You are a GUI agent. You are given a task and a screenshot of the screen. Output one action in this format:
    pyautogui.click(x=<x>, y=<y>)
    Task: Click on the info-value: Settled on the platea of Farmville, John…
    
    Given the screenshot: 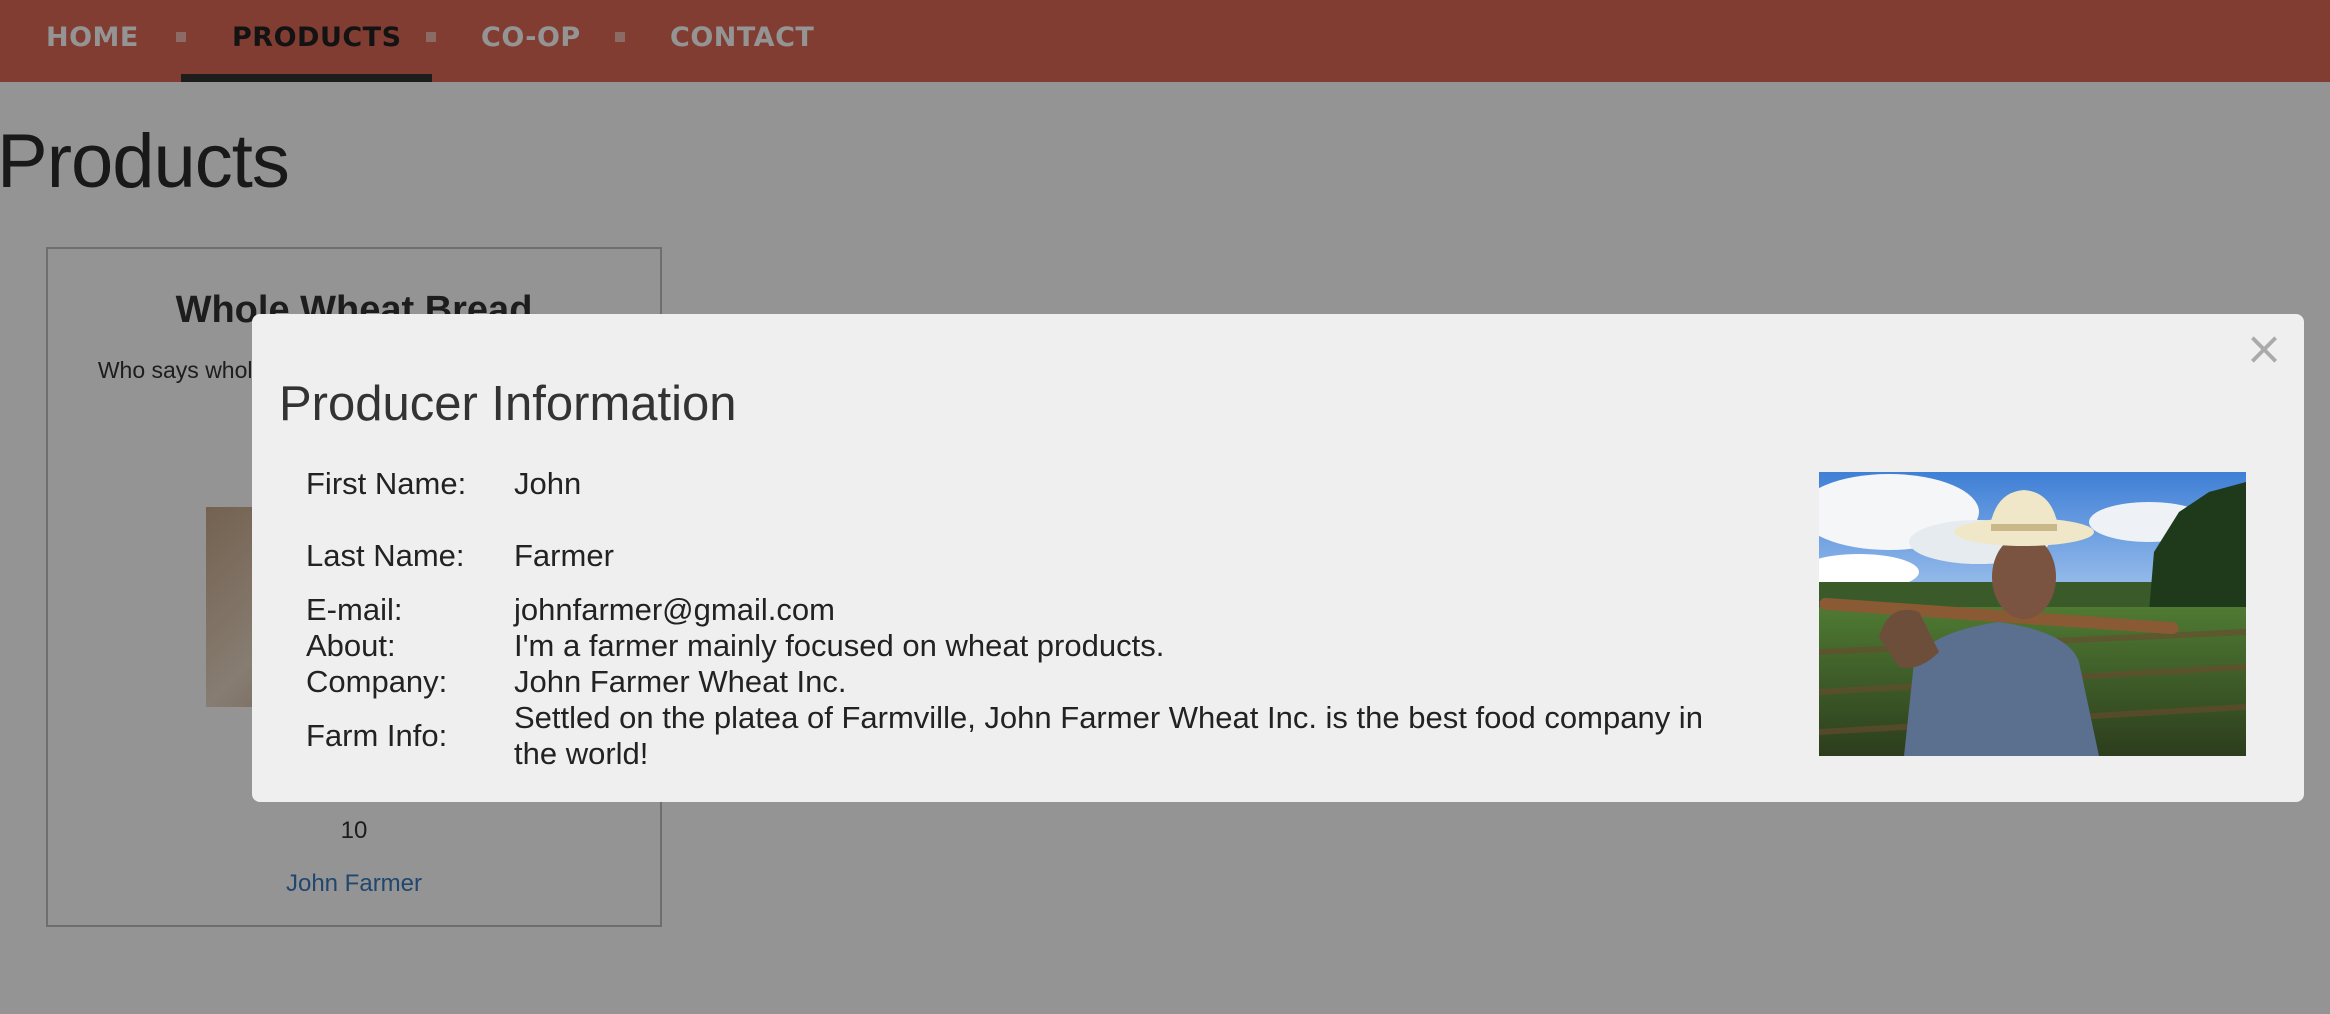 What is the action you would take?
    pyautogui.click(x=1108, y=735)
    